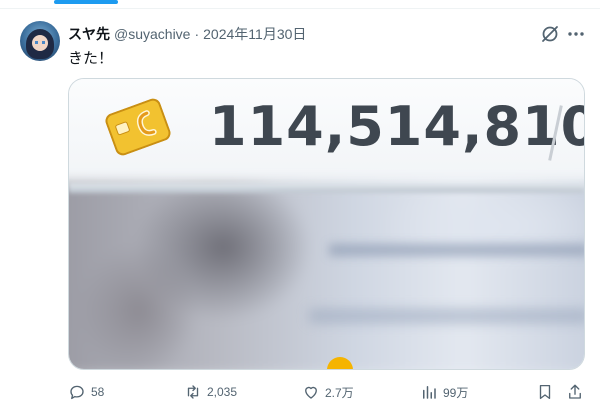  Describe the element at coordinates (86, 2) in the screenshot. I see `tab-active-indicator` at that location.